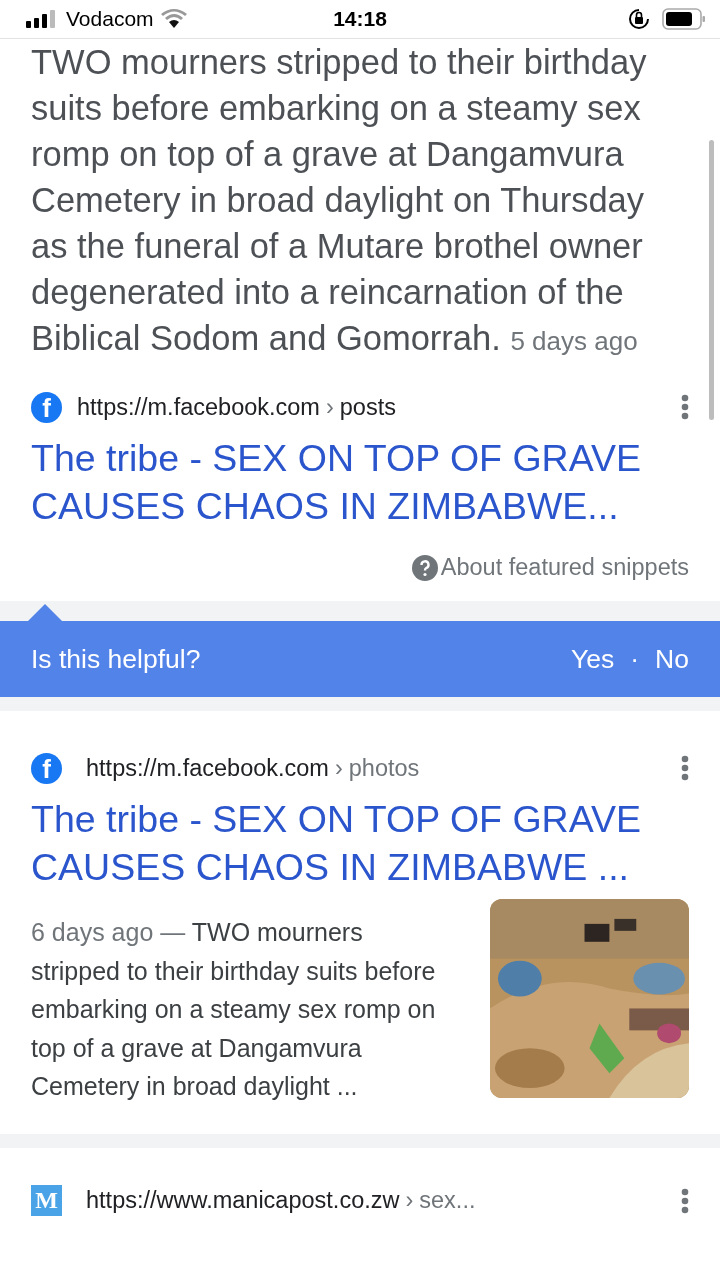 The width and height of the screenshot is (720, 1280). What do you see at coordinates (424, 567) in the screenshot?
I see `help-icon` at bounding box center [424, 567].